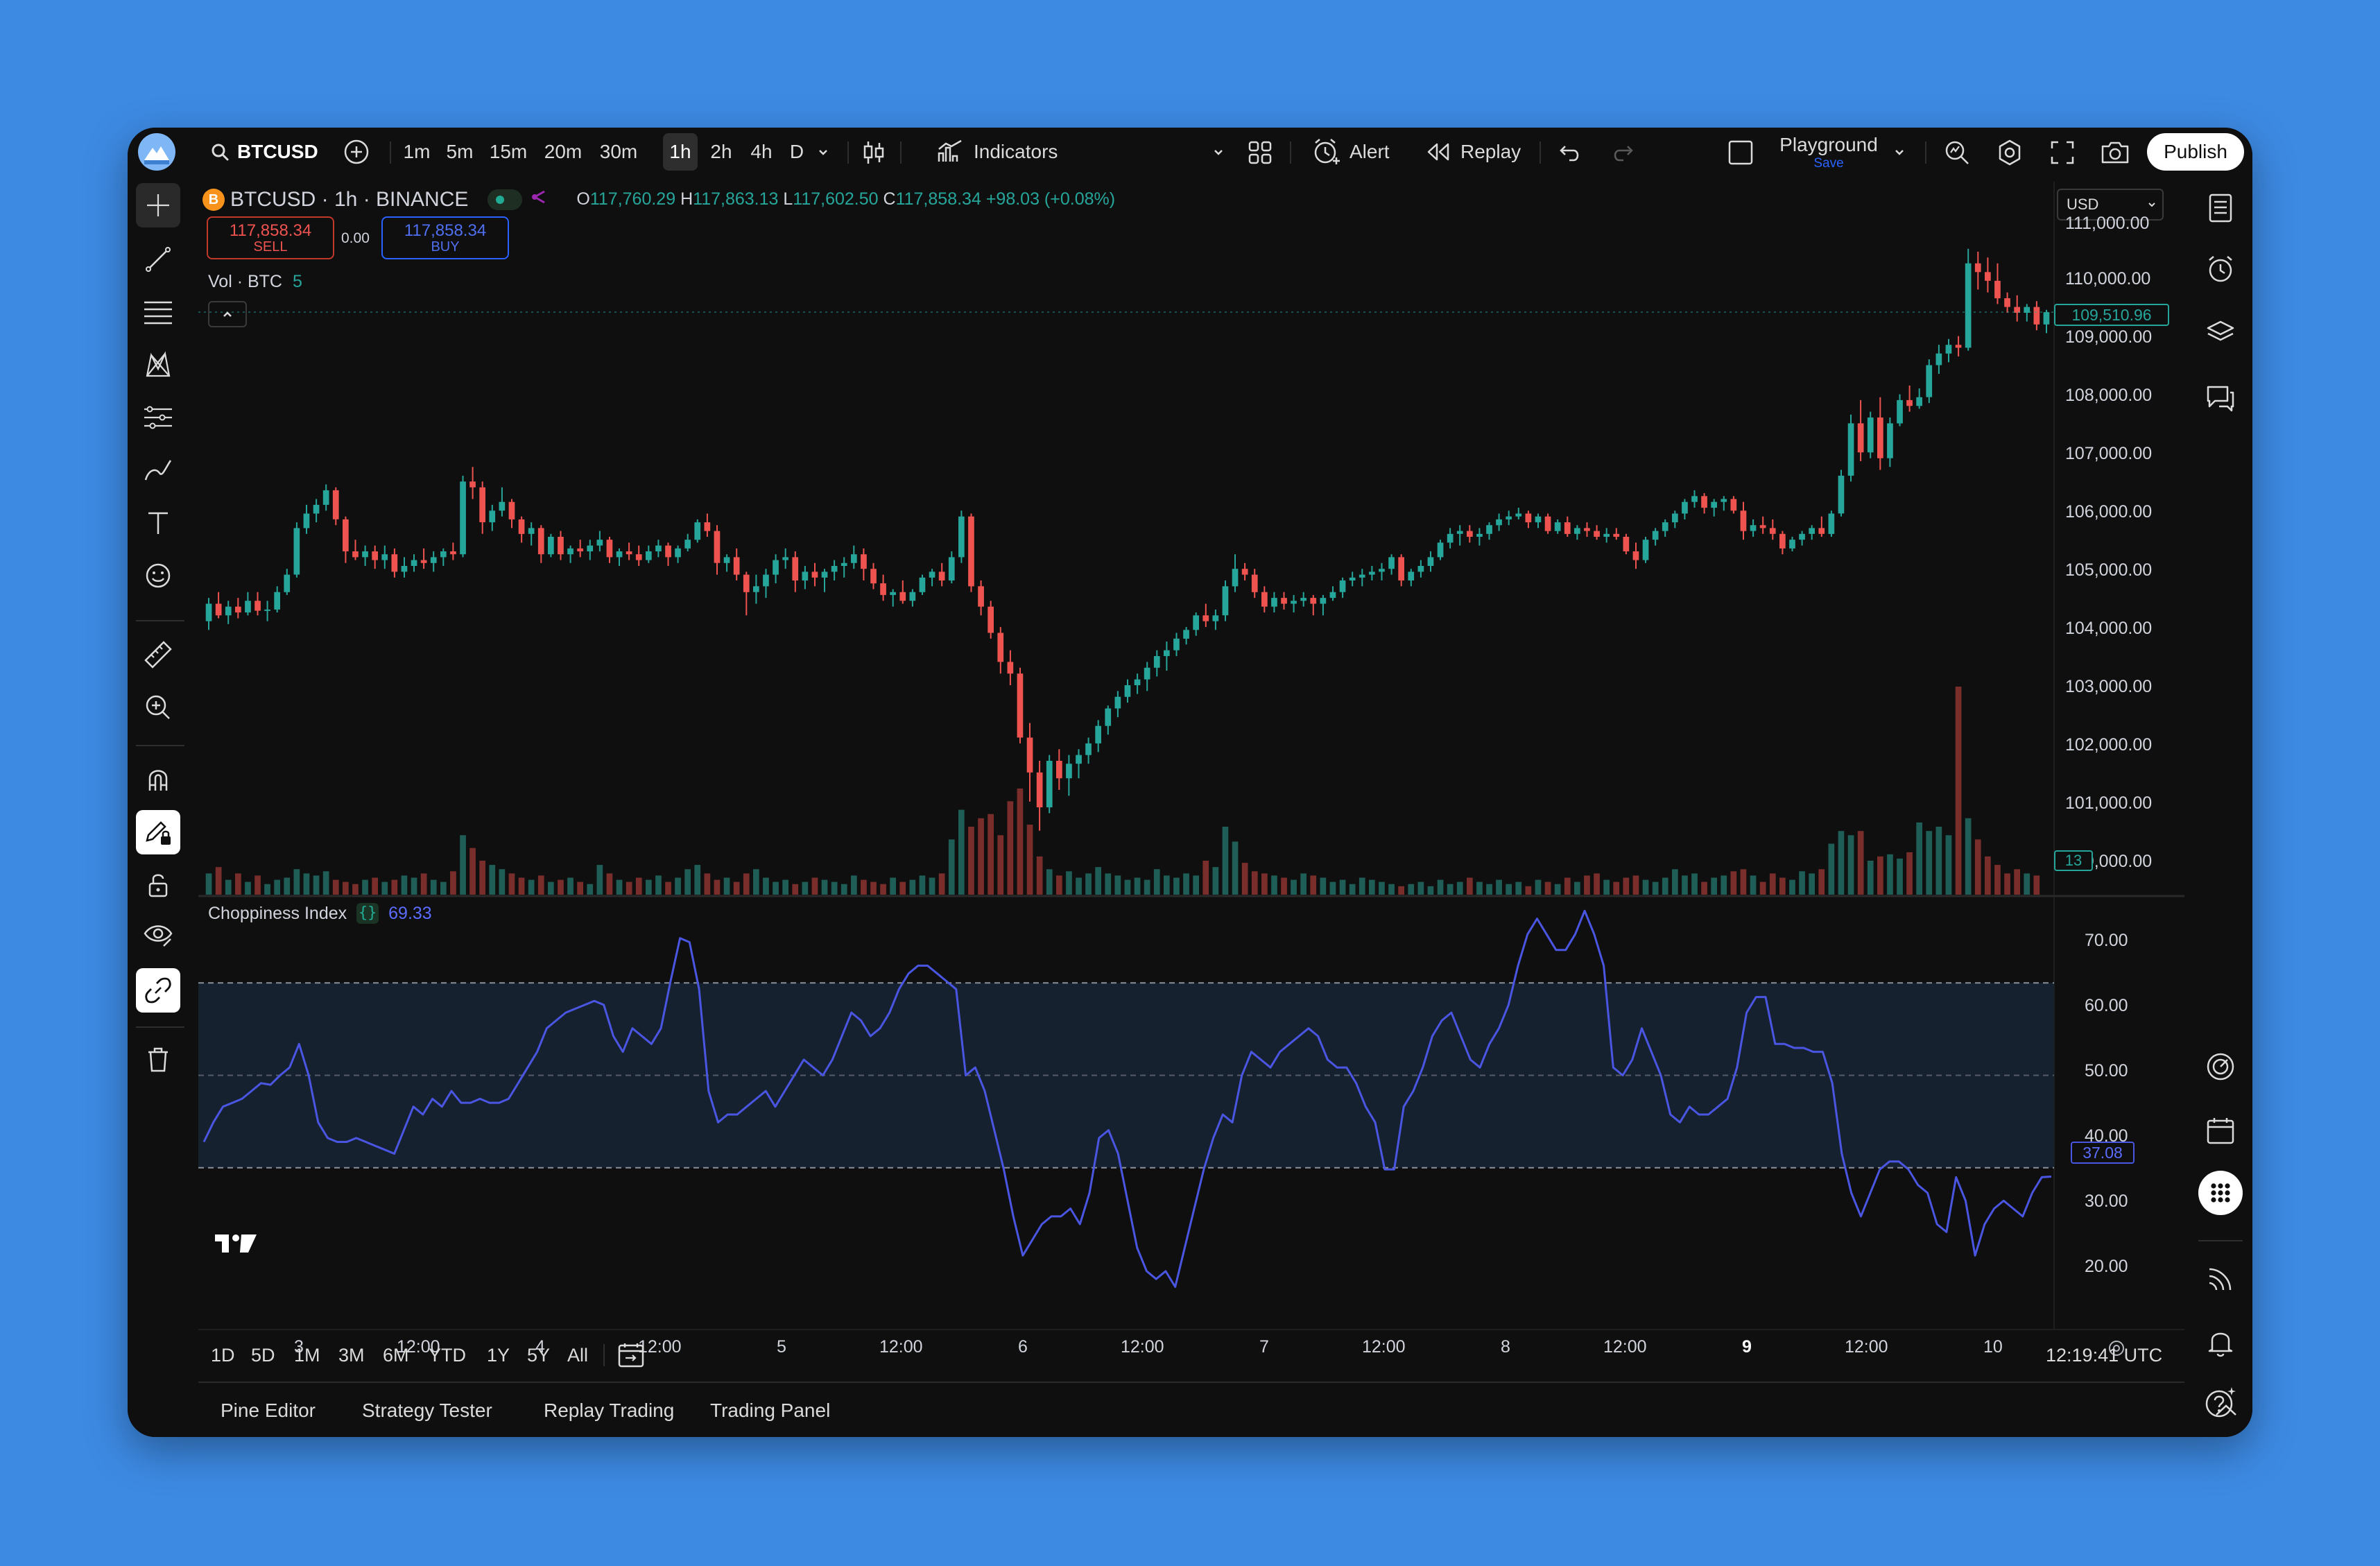  I want to click on lock-drawings-tool, so click(158, 885).